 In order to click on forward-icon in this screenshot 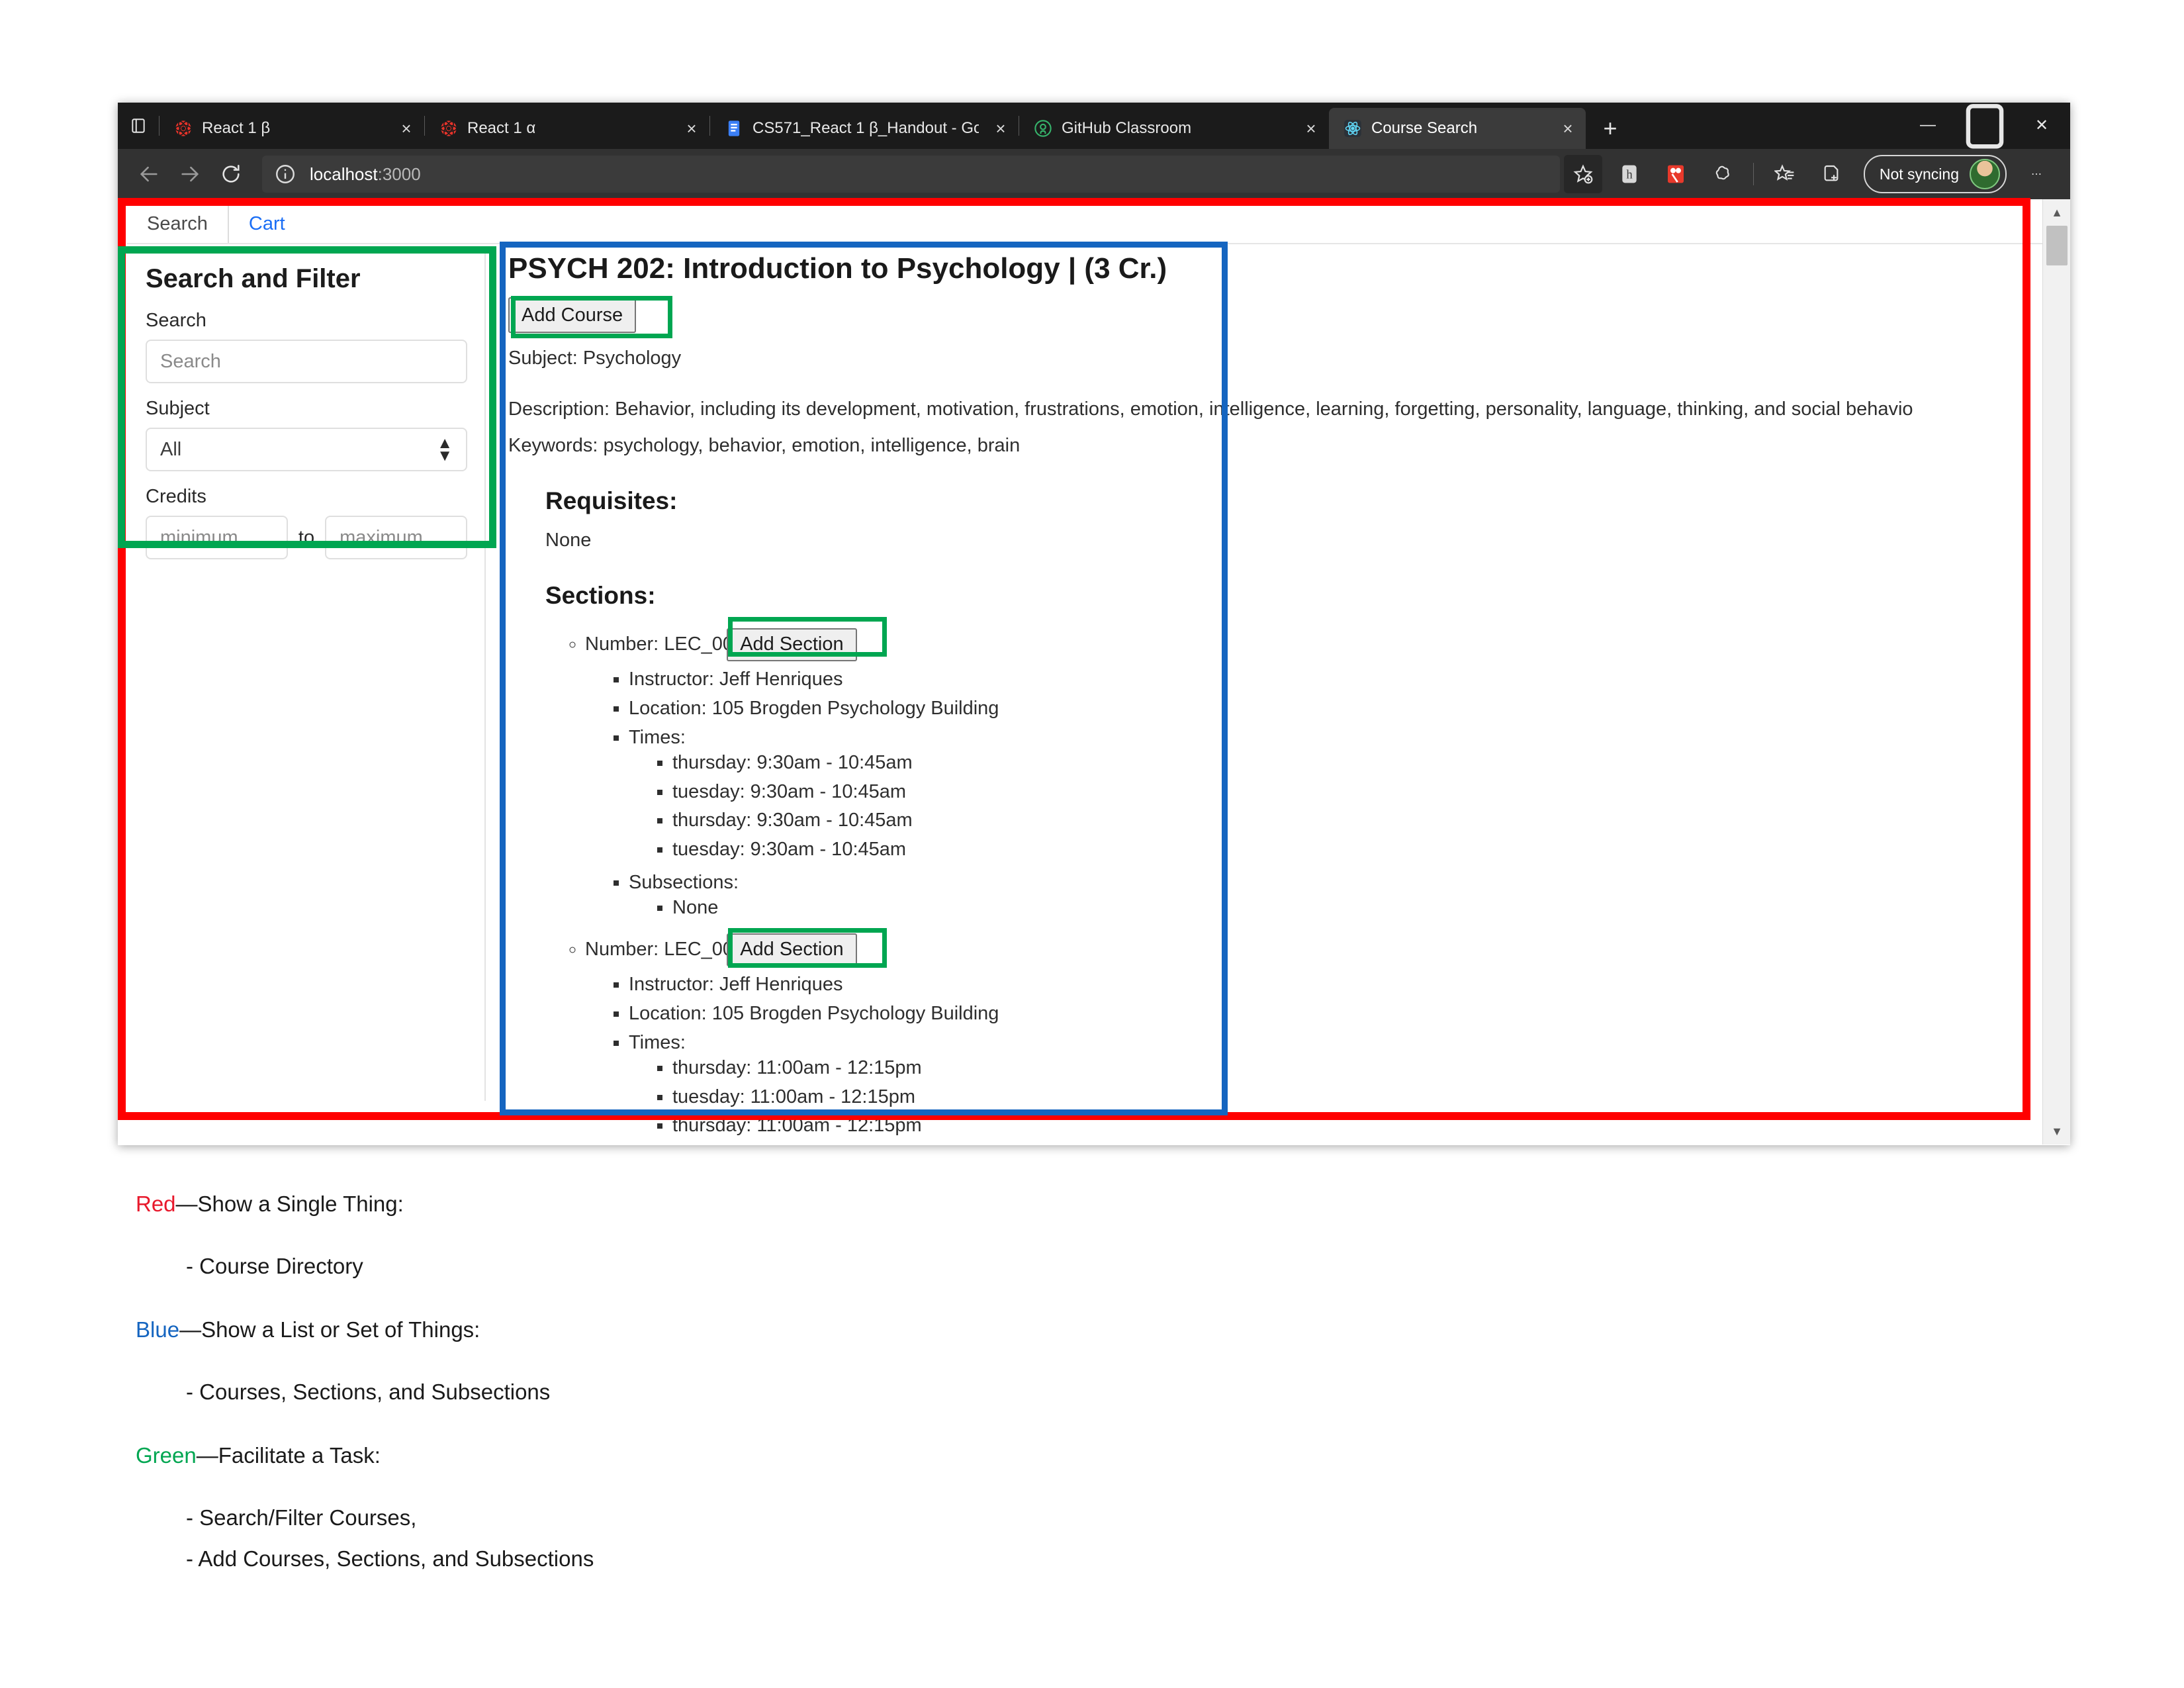, I will do `click(189, 174)`.